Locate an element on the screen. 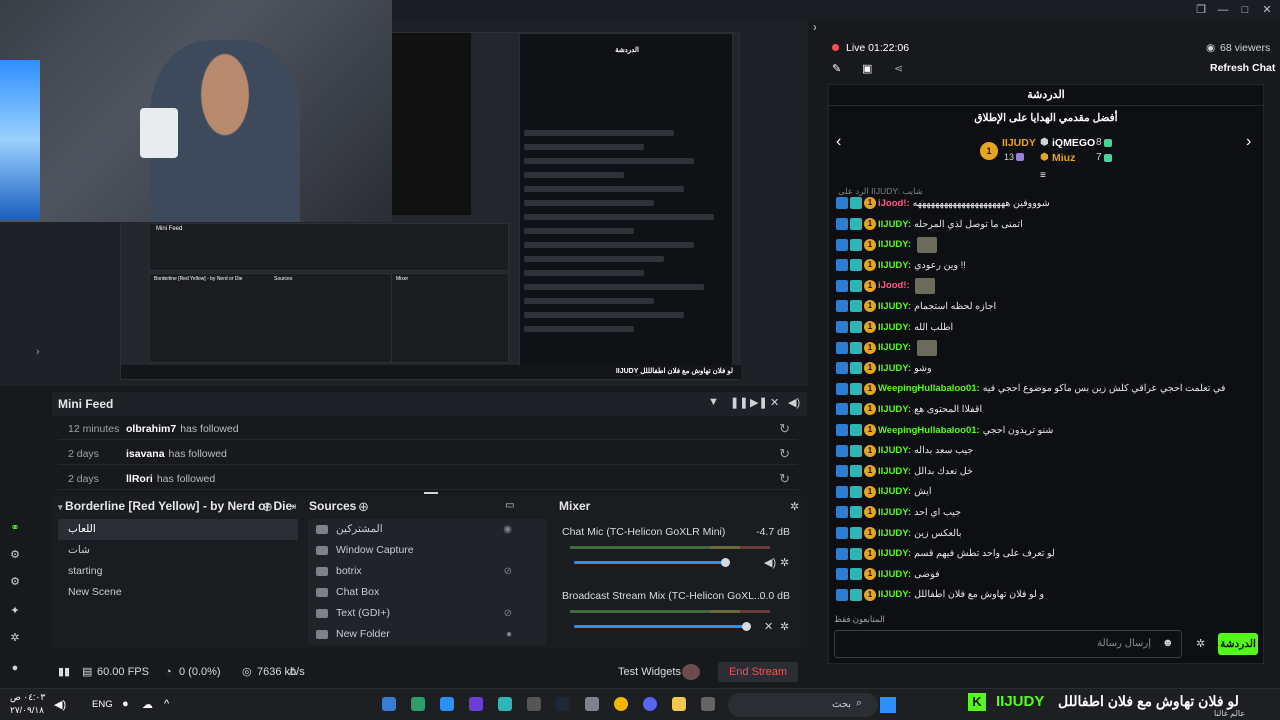  warning-icon: ⚠ is located at coordinates (293, 672).